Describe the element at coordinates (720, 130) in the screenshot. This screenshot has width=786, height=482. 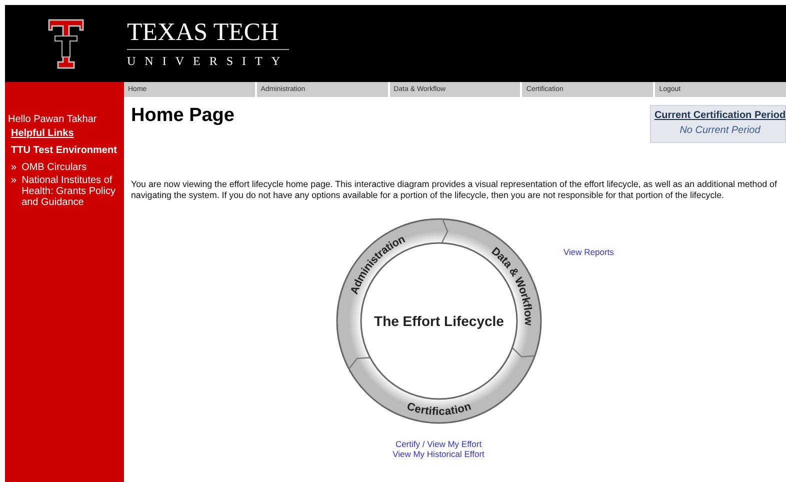
I see `period-value: No Current Period` at that location.